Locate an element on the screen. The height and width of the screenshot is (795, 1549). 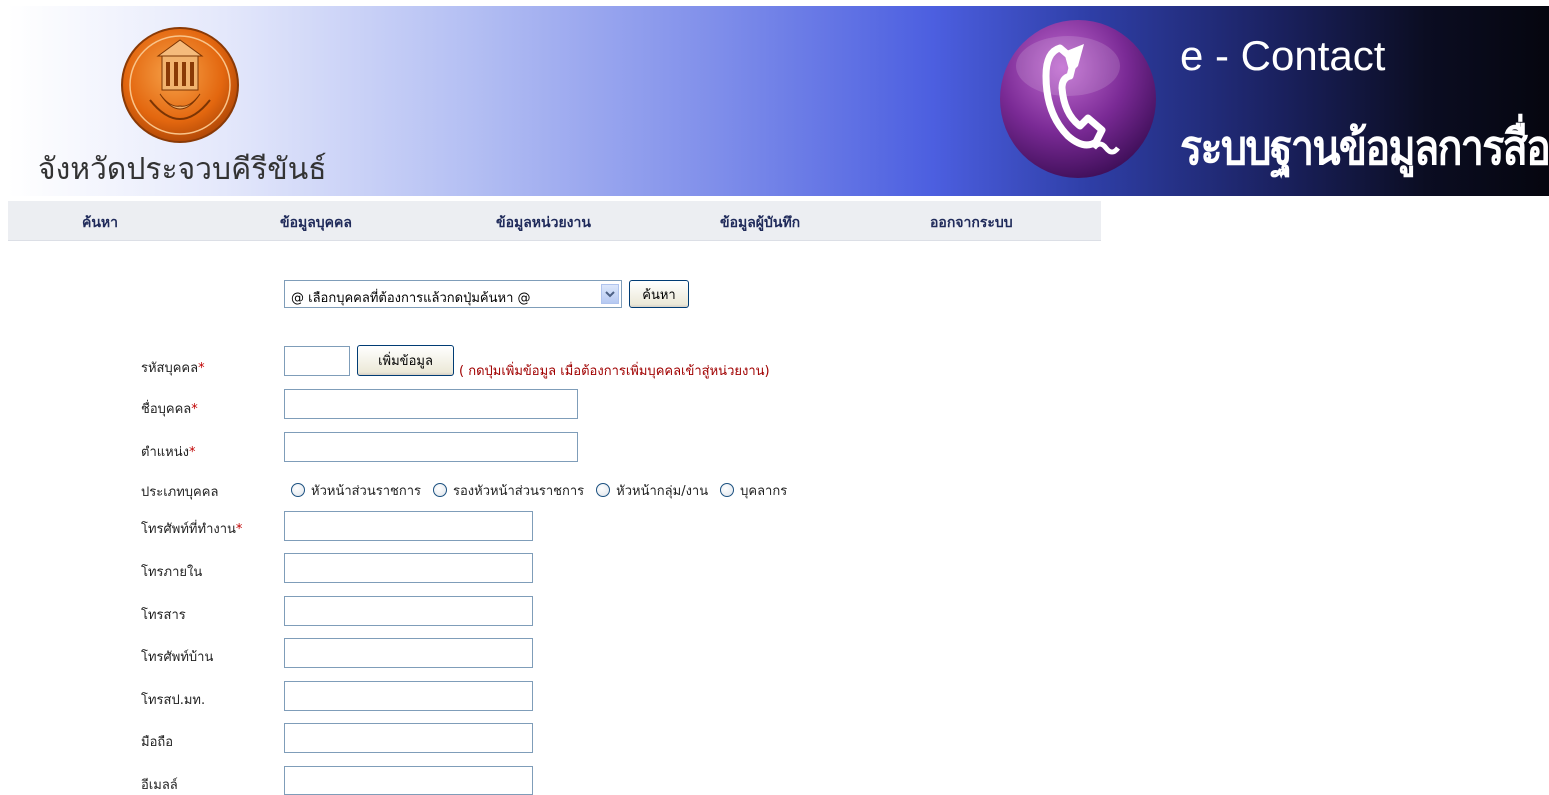
type-radio-group-head is located at coordinates (603, 490).